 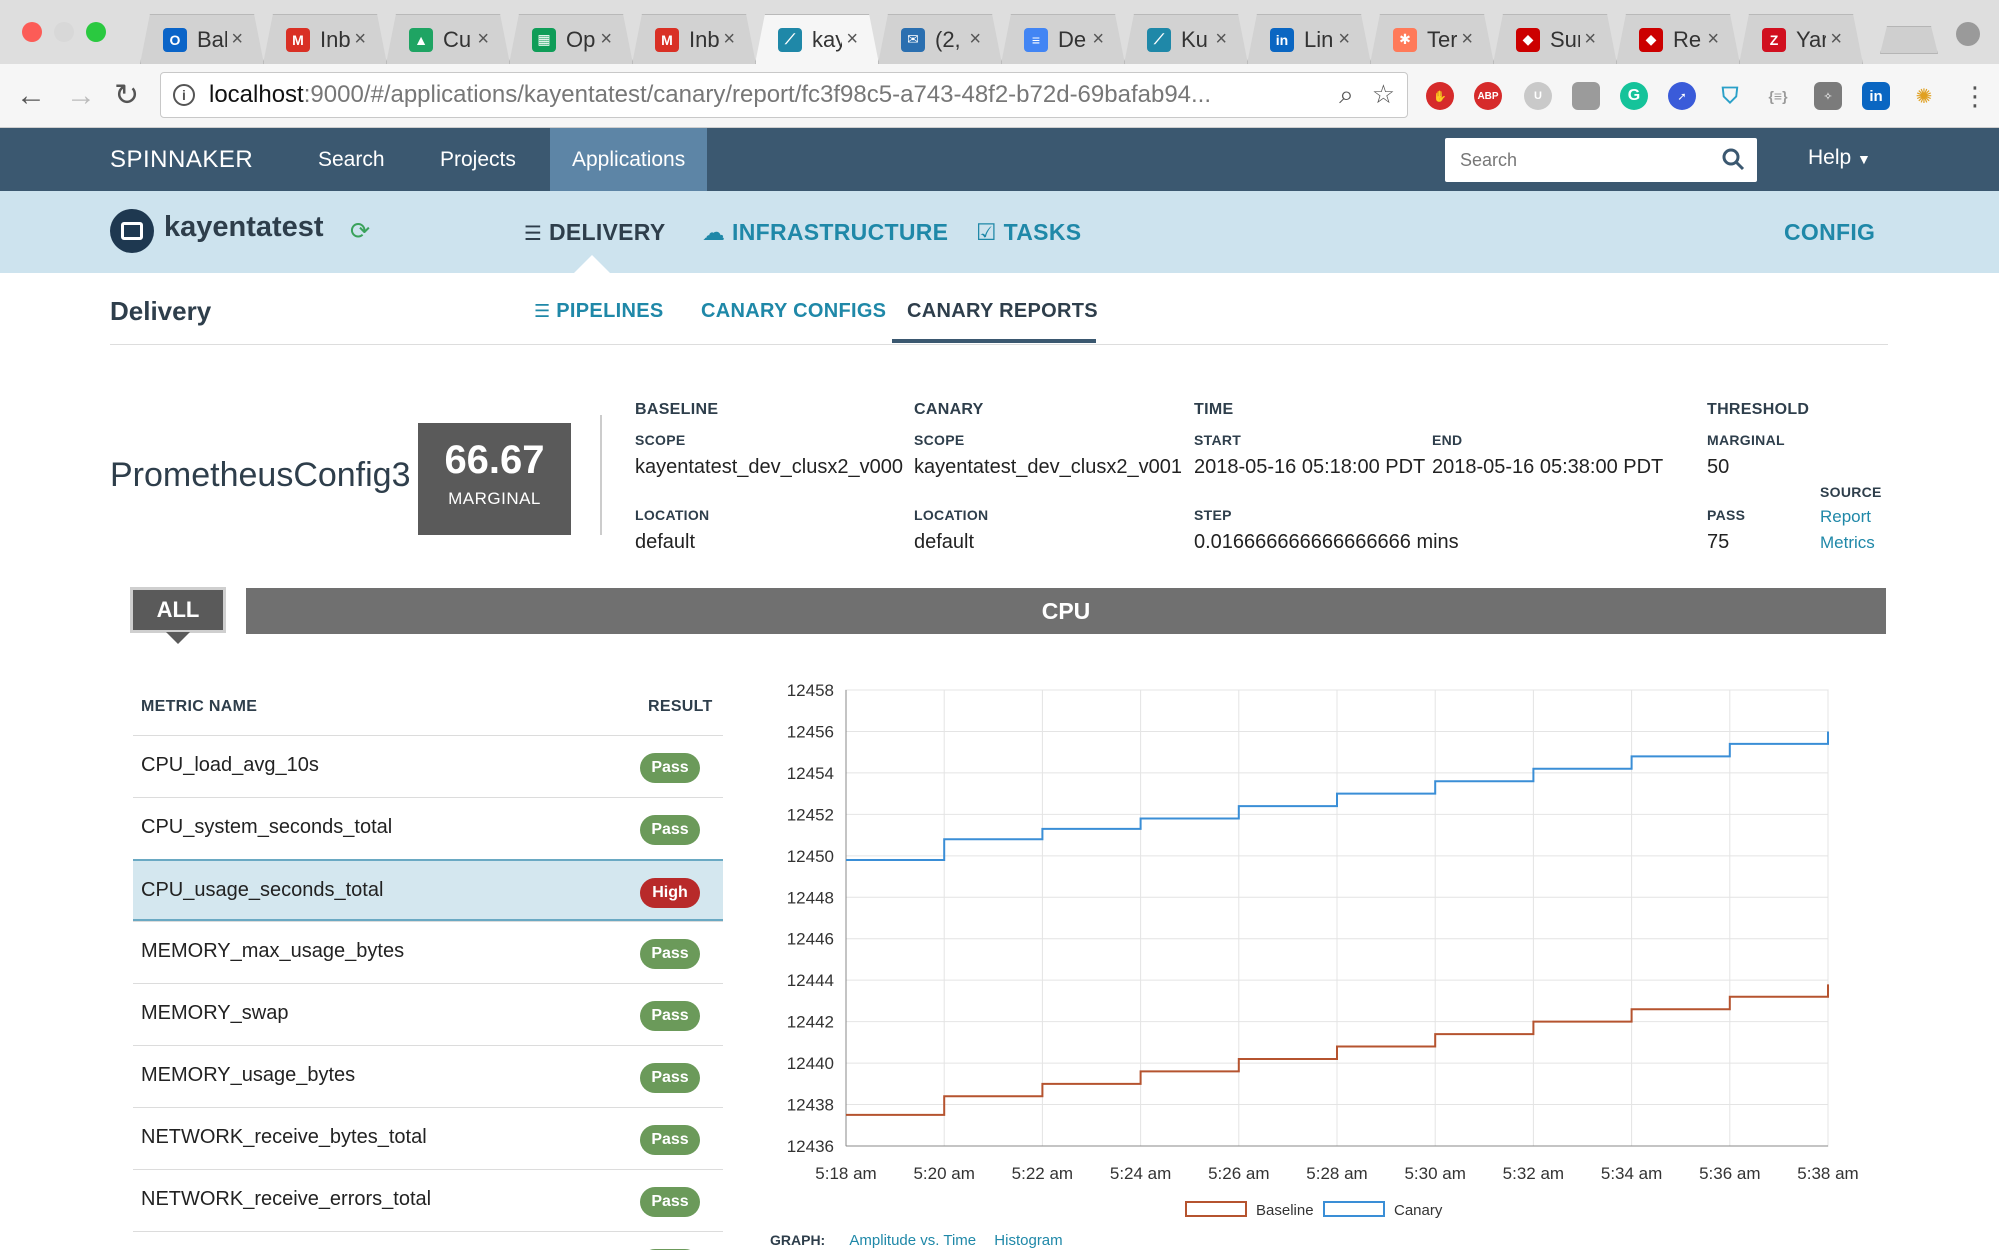 I want to click on extension-shield-icon: ⛉, so click(x=1730, y=96).